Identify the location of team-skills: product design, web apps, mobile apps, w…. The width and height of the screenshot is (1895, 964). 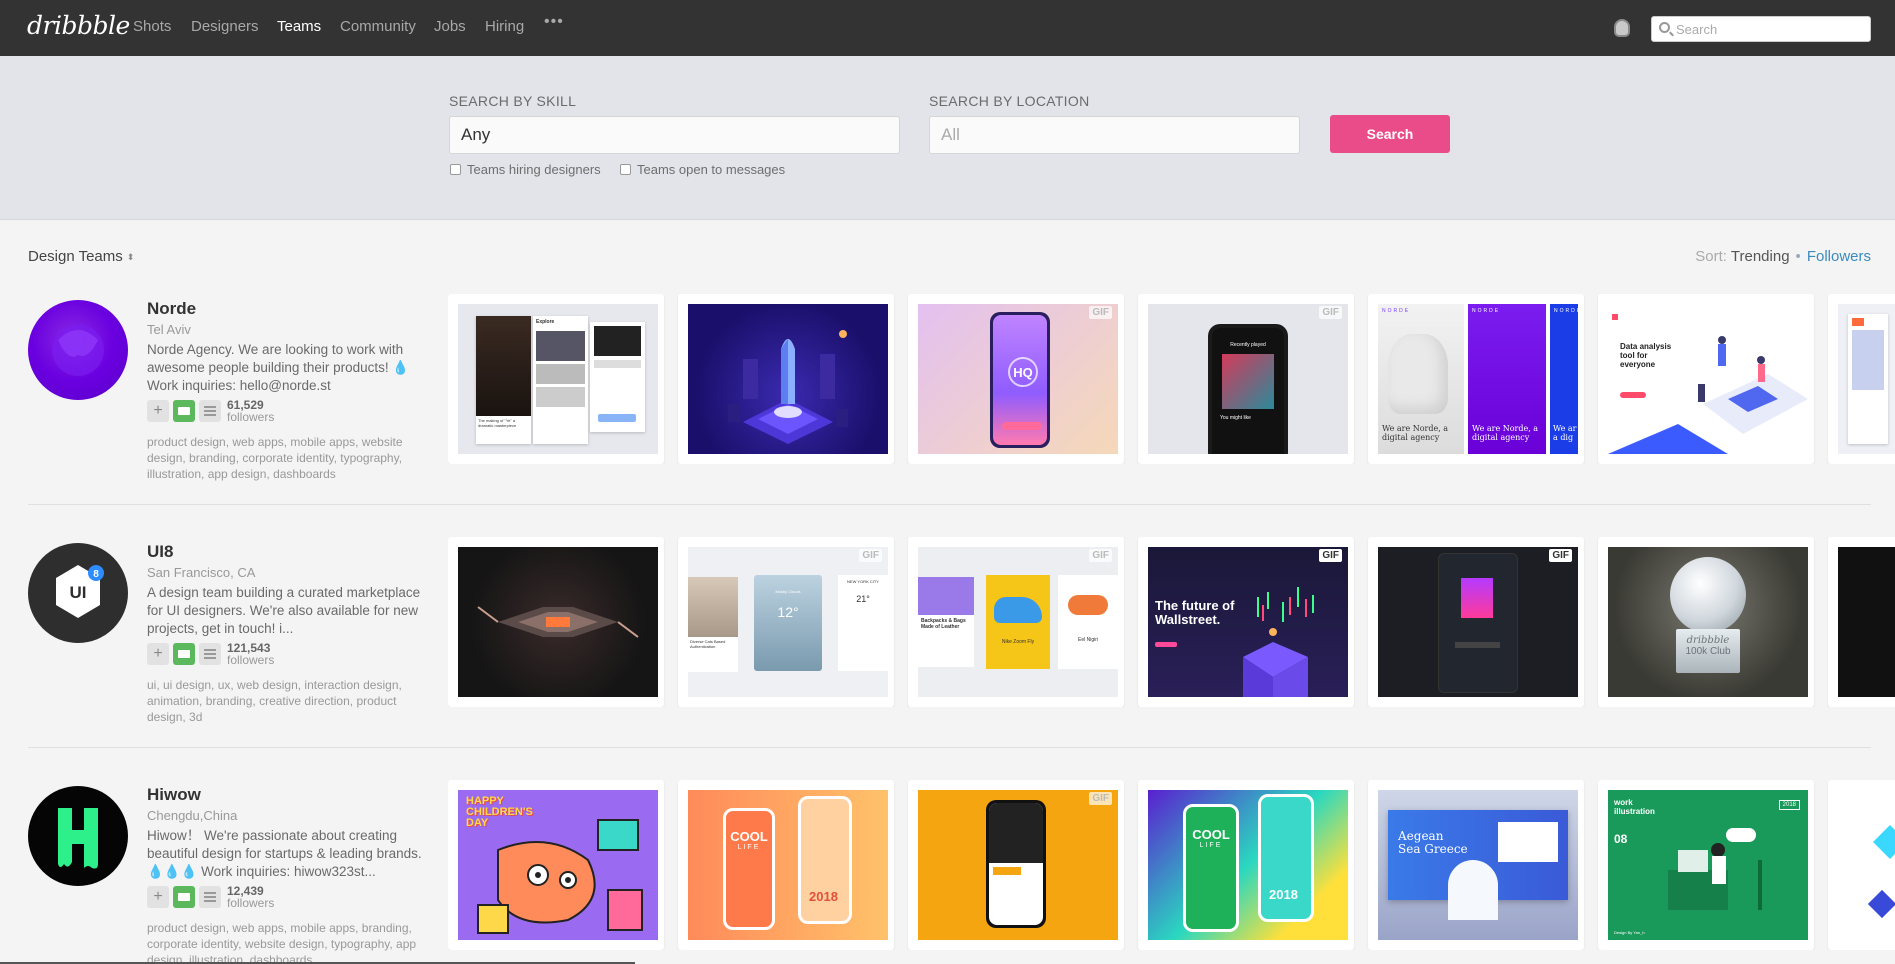
(275, 458).